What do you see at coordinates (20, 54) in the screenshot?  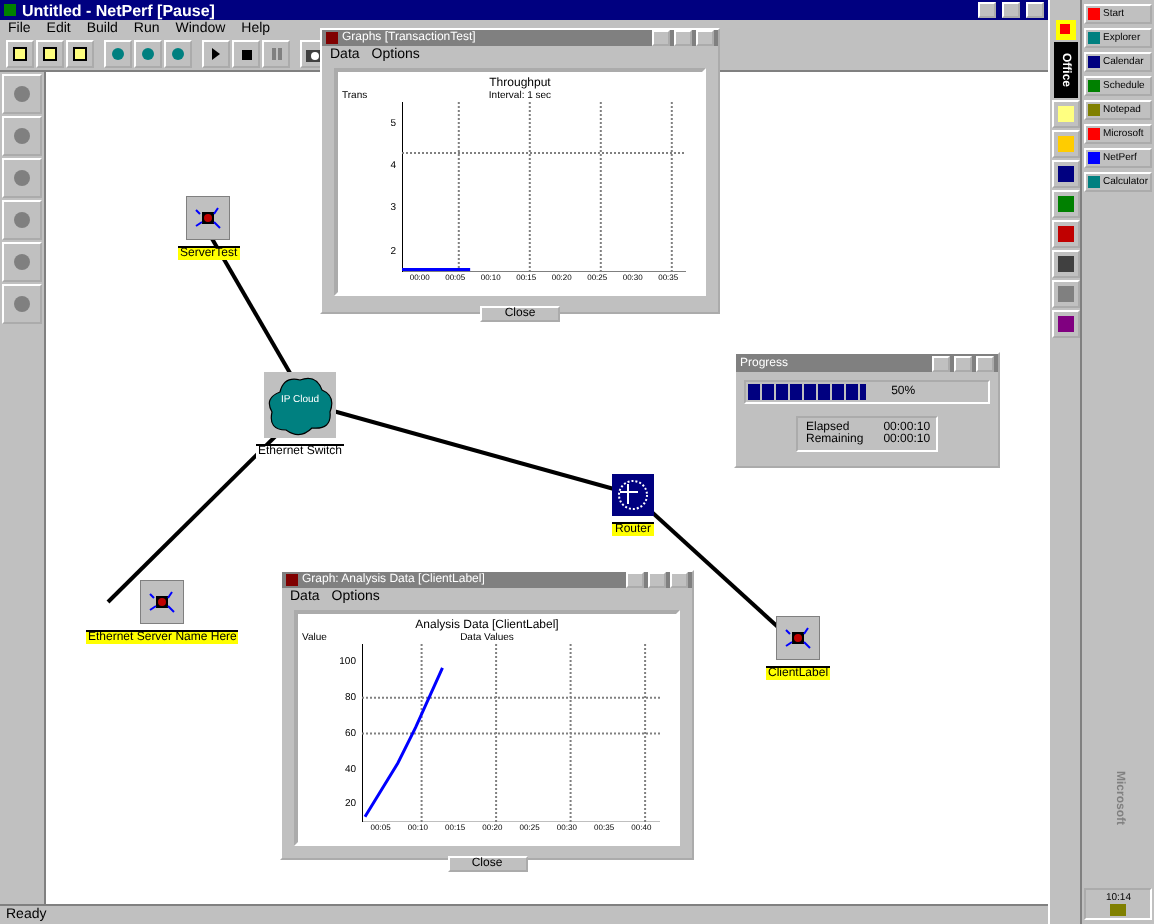 I see `new-button` at bounding box center [20, 54].